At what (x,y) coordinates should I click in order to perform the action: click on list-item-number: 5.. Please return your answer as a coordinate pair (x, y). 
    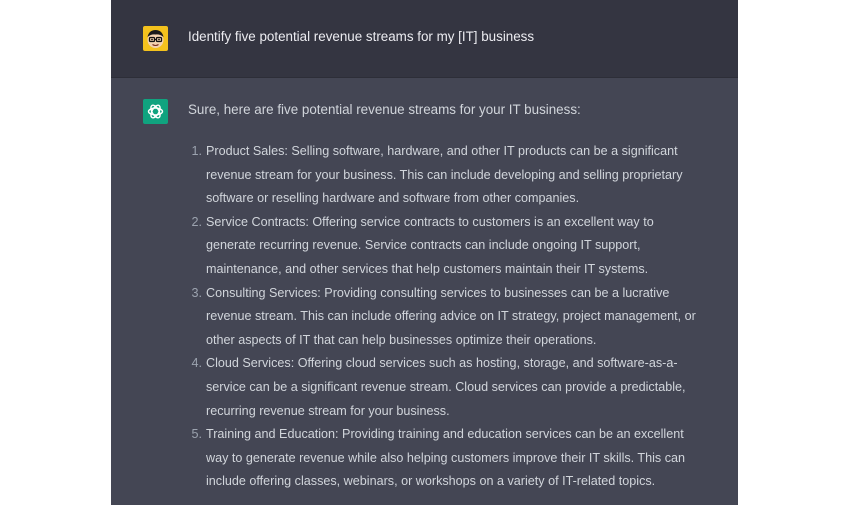
    Looking at the image, I should click on (196, 434).